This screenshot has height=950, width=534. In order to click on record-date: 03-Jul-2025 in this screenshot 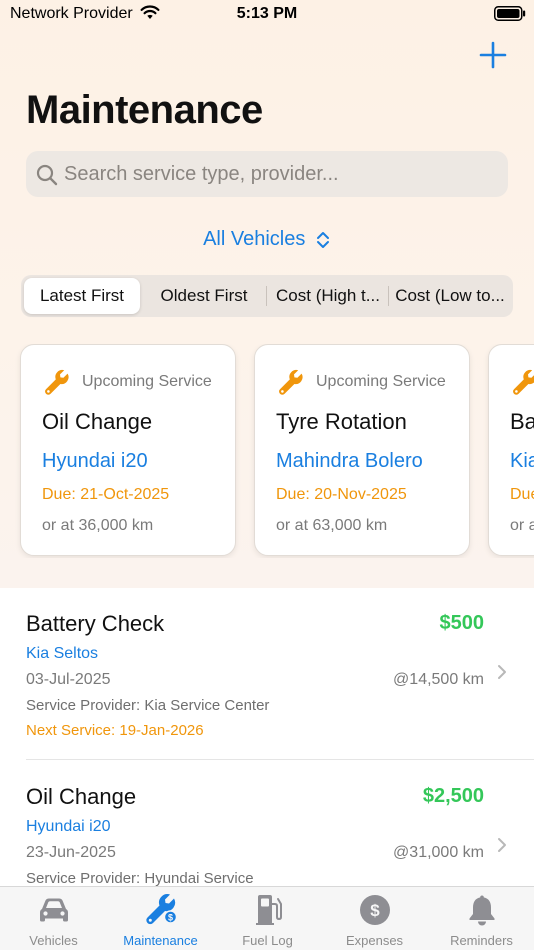, I will do `click(68, 679)`.